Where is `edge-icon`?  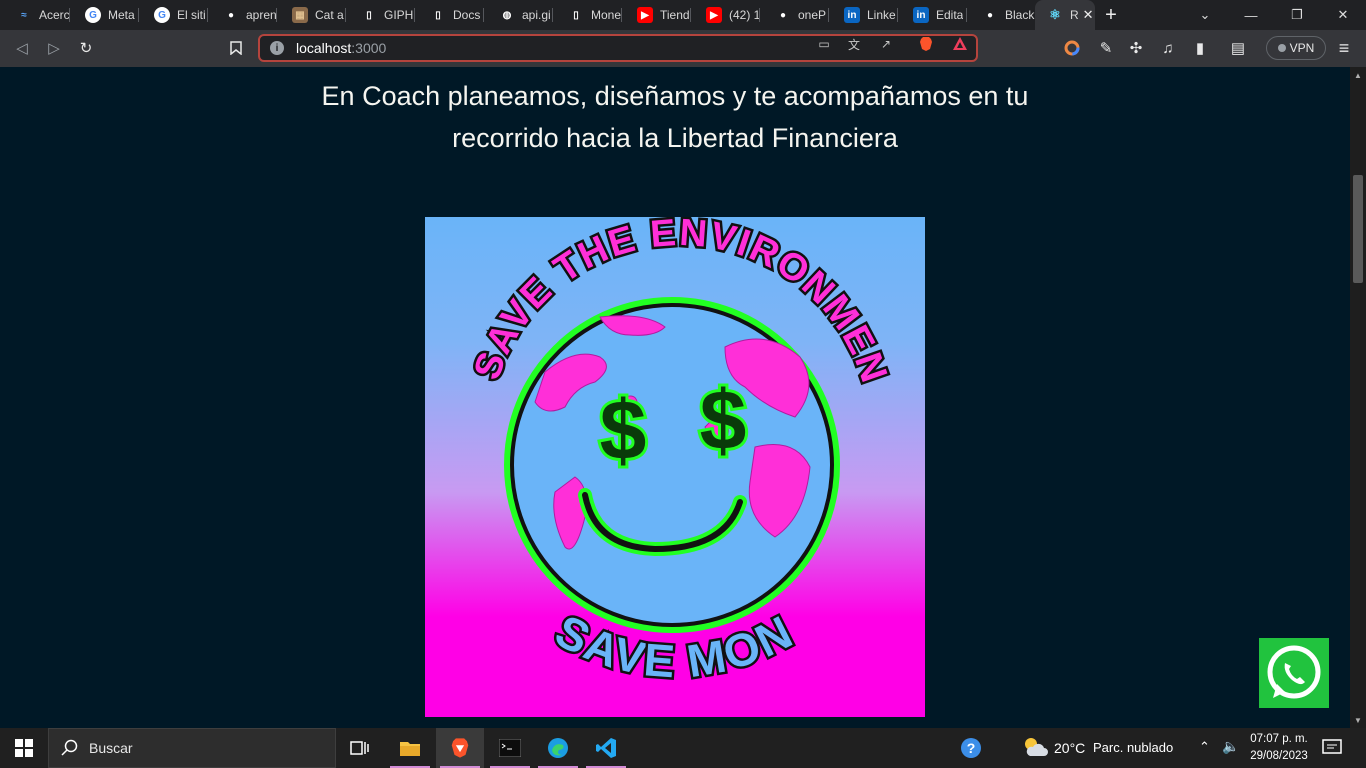
edge-icon is located at coordinates (558, 748).